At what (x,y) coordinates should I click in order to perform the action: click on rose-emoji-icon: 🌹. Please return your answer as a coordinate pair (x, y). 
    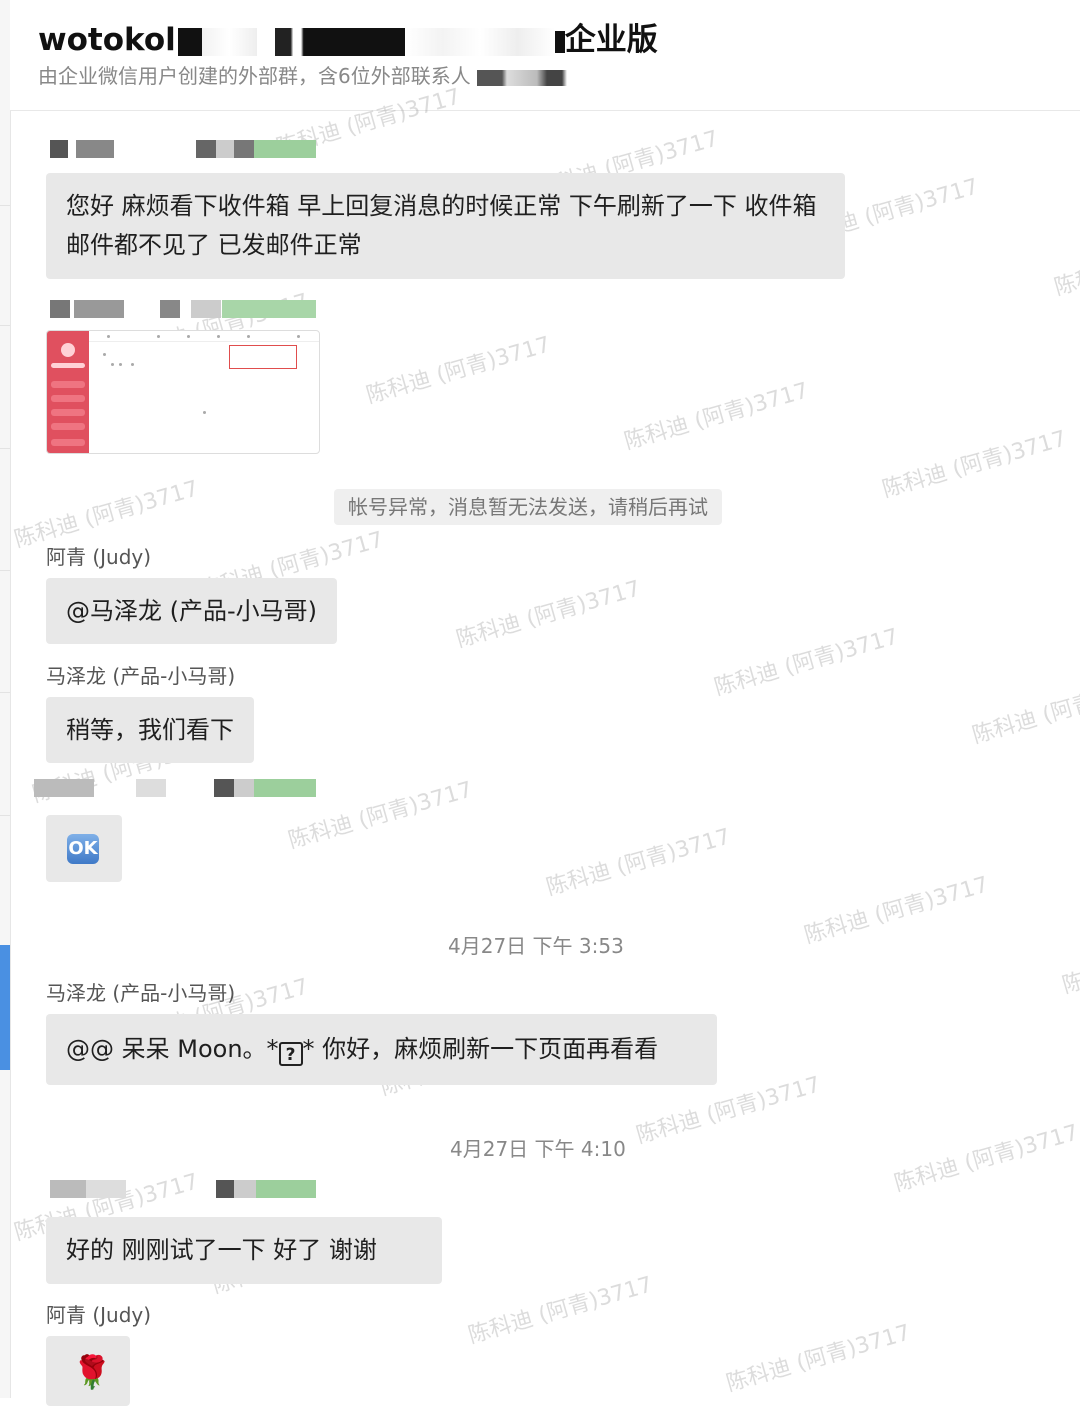
    Looking at the image, I should click on (92, 1372).